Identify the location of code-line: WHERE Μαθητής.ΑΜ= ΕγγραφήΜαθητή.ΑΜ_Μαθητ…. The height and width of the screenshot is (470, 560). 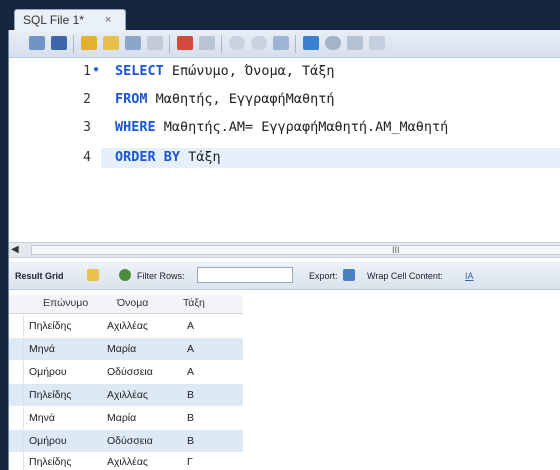
(281, 127).